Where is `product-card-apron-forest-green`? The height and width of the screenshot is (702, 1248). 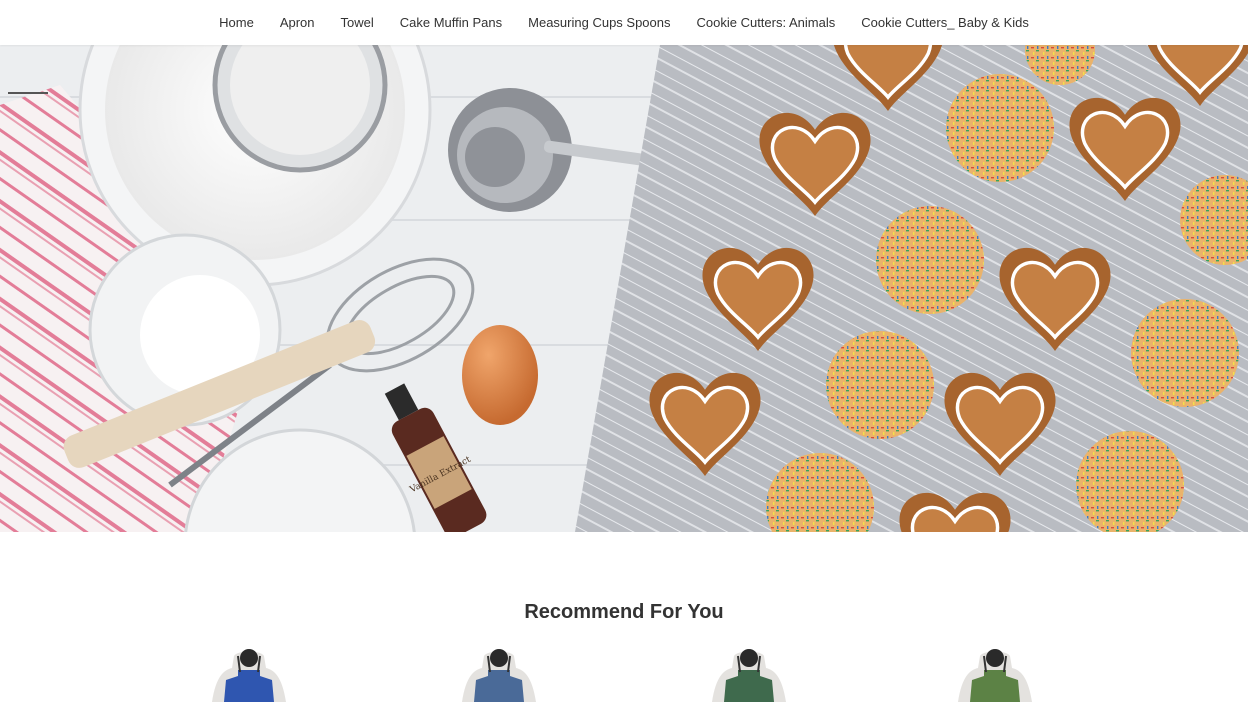 product-card-apron-forest-green is located at coordinates (749, 675).